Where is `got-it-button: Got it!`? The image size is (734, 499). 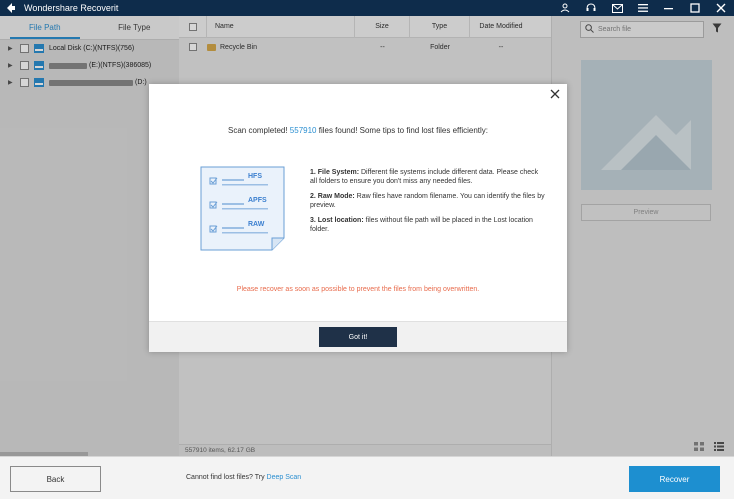
got-it-button: Got it! is located at coordinates (358, 337).